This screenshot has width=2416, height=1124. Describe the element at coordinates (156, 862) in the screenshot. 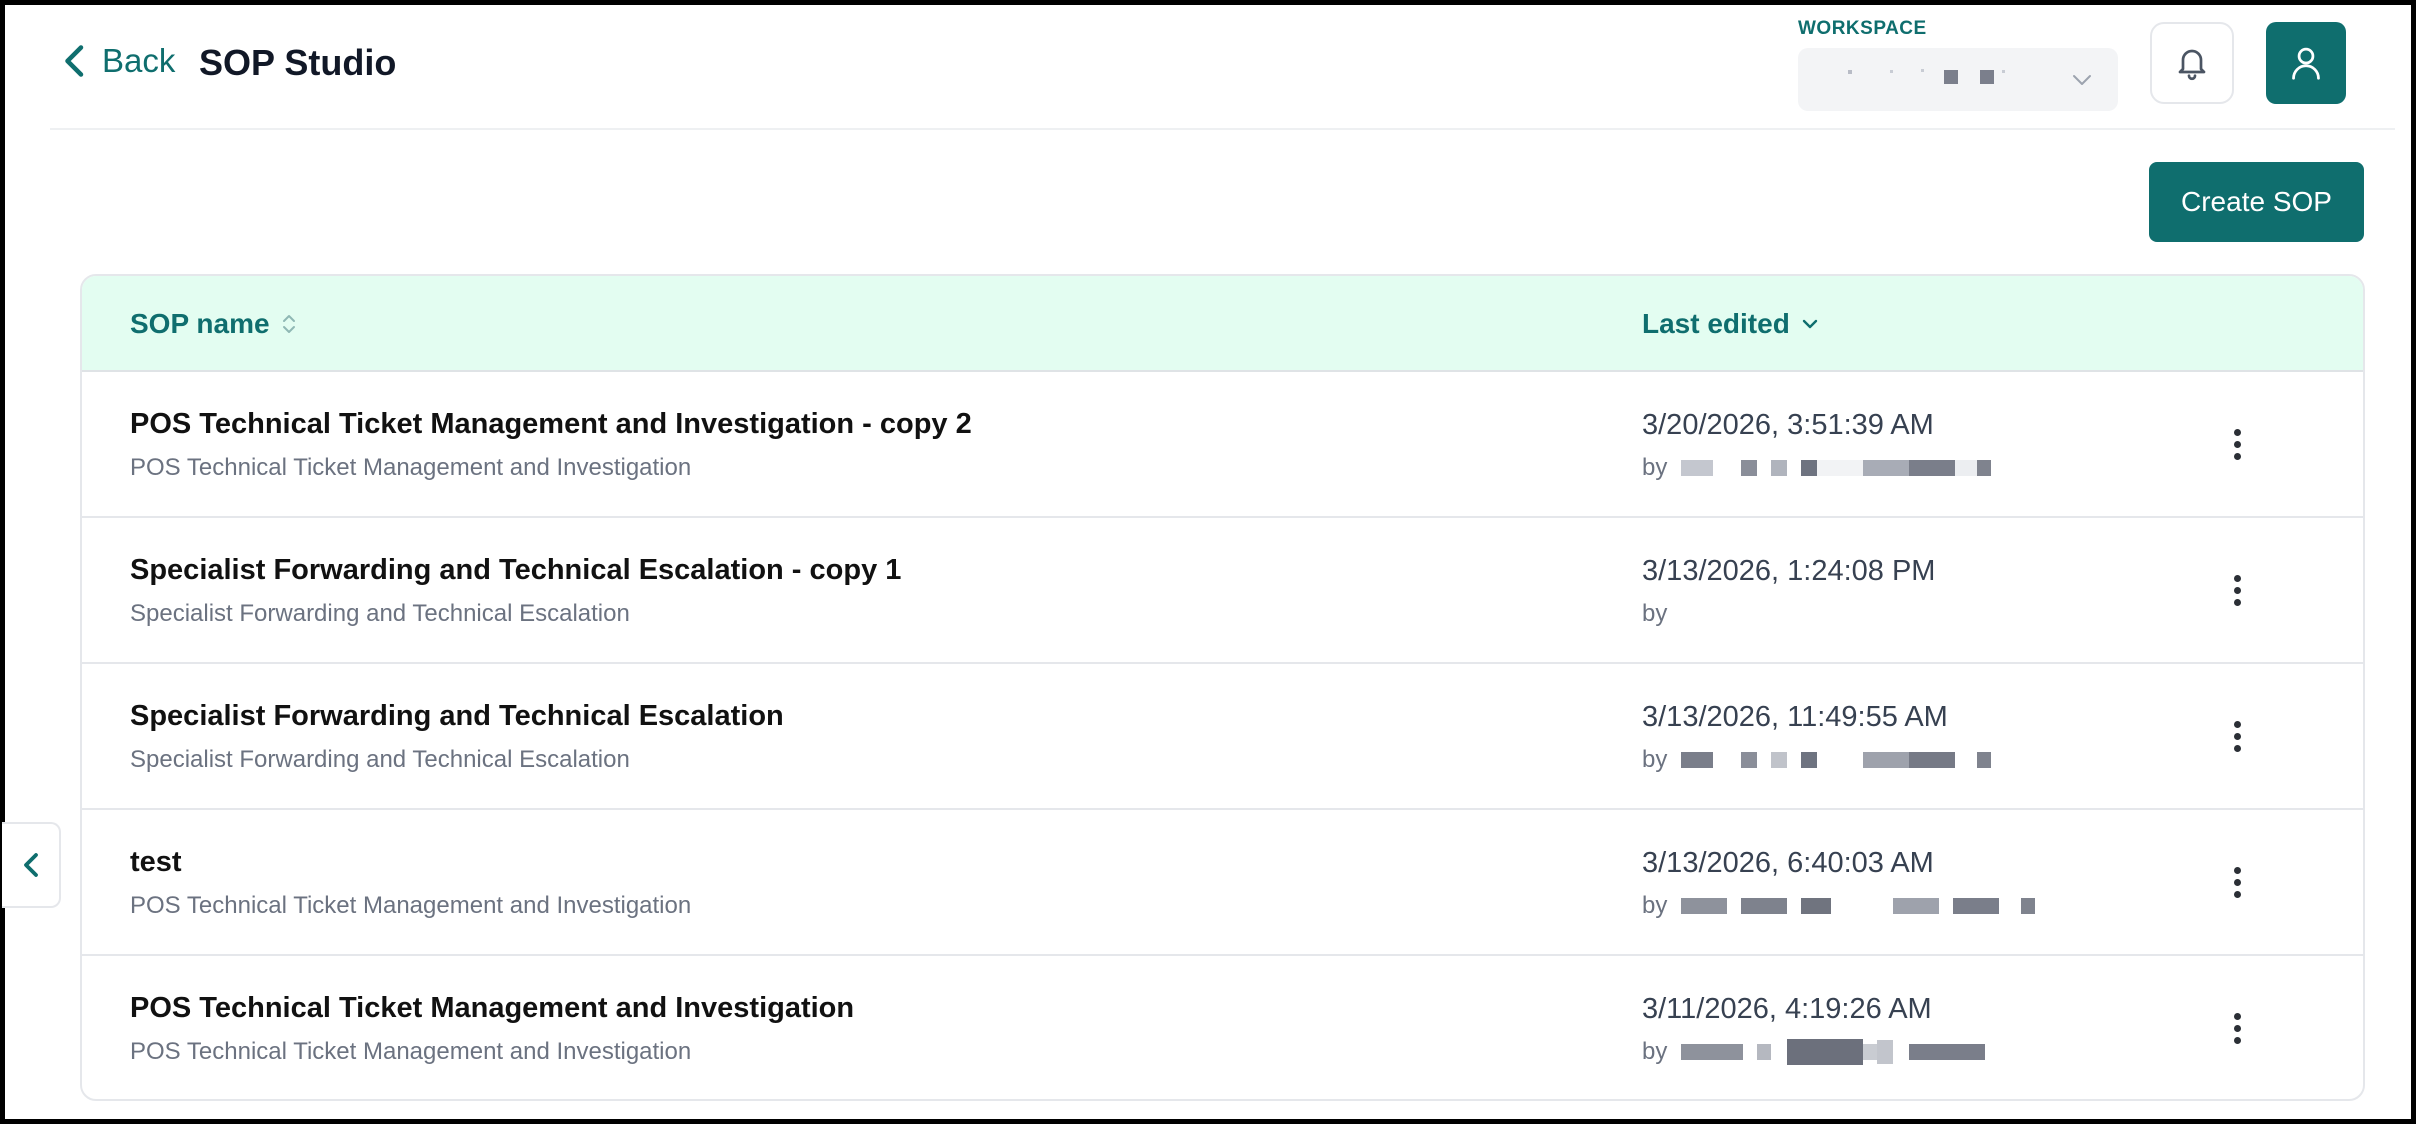

I see `sop-title: test` at that location.